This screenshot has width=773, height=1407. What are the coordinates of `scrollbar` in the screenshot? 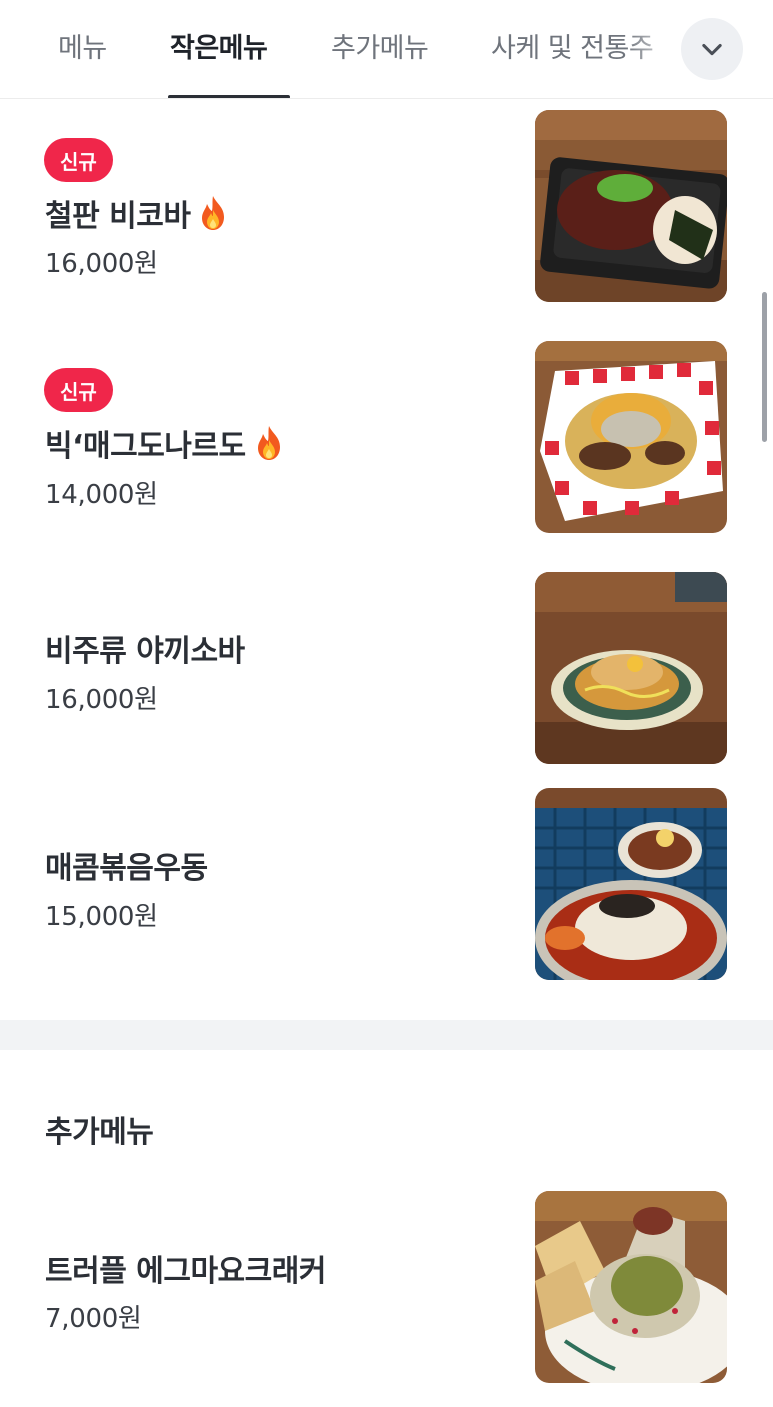 It's located at (764, 367).